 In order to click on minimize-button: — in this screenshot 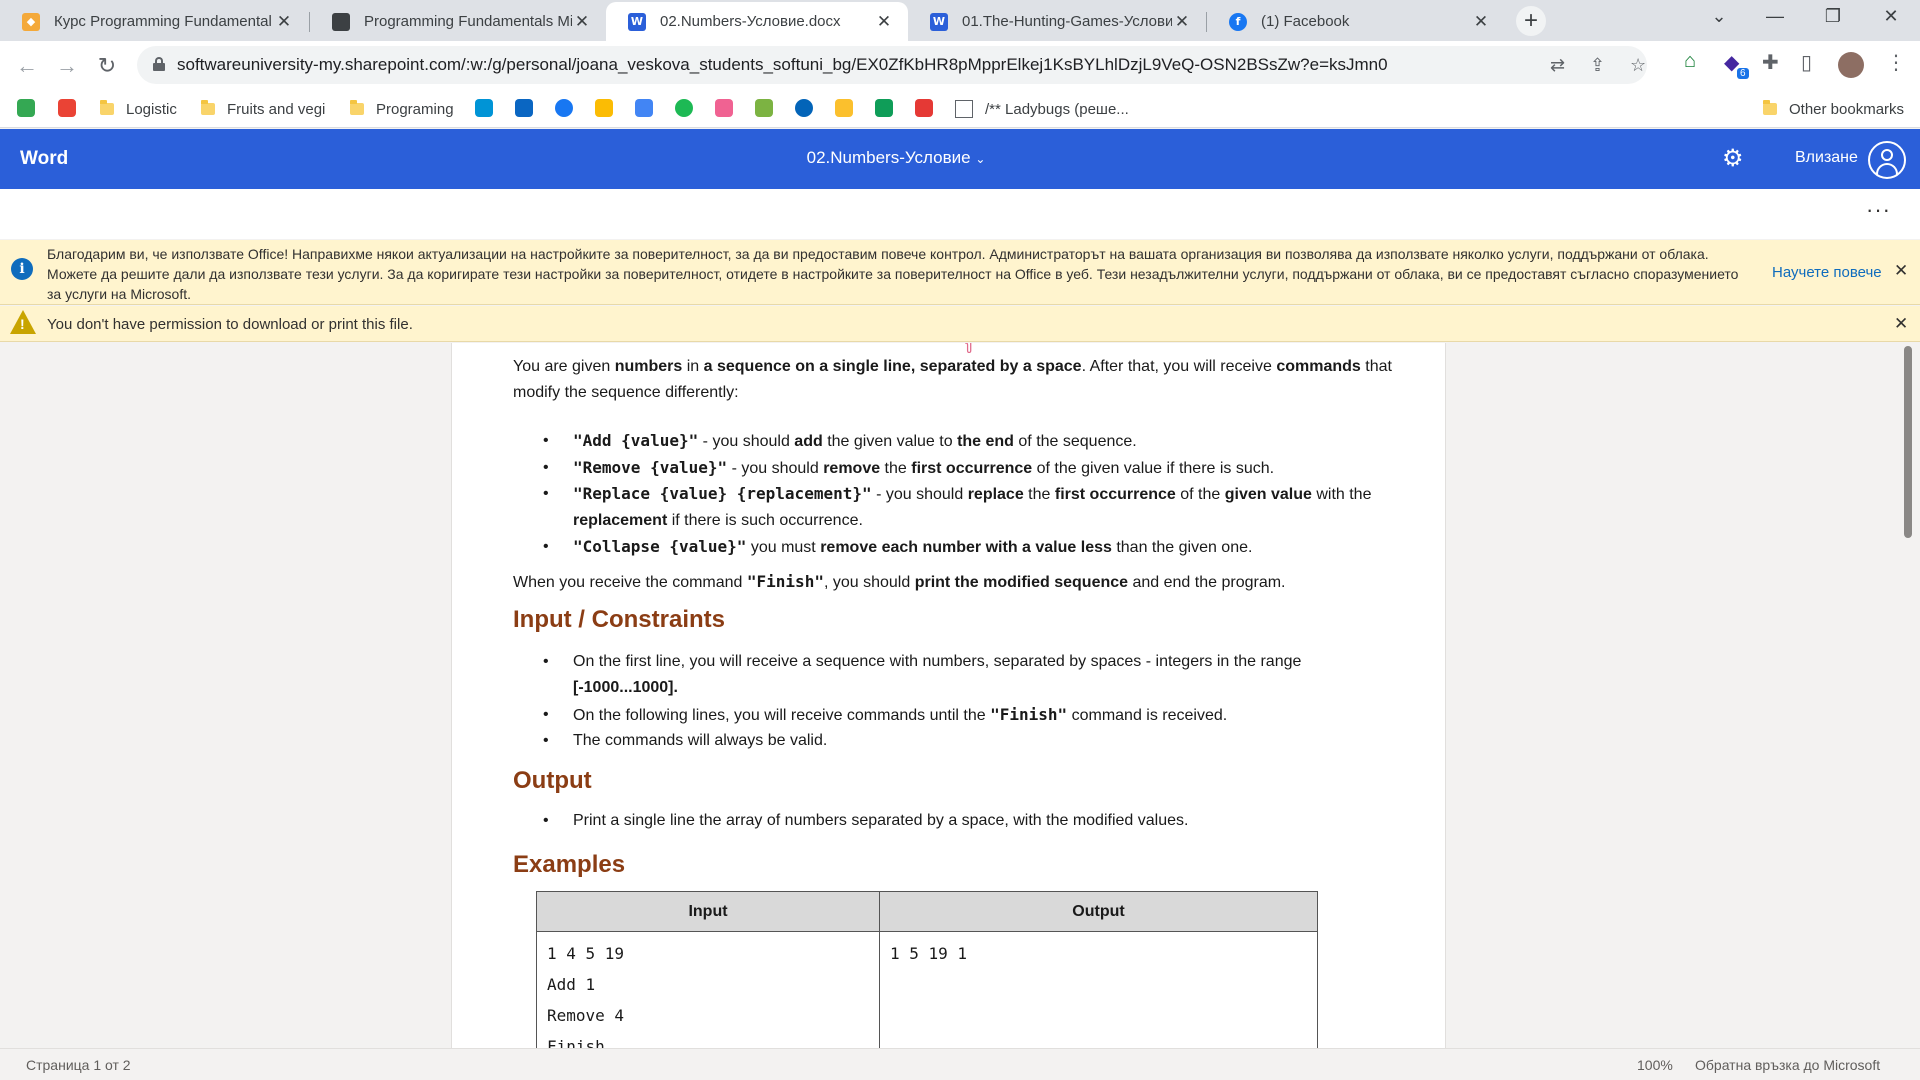, I will do `click(1775, 16)`.